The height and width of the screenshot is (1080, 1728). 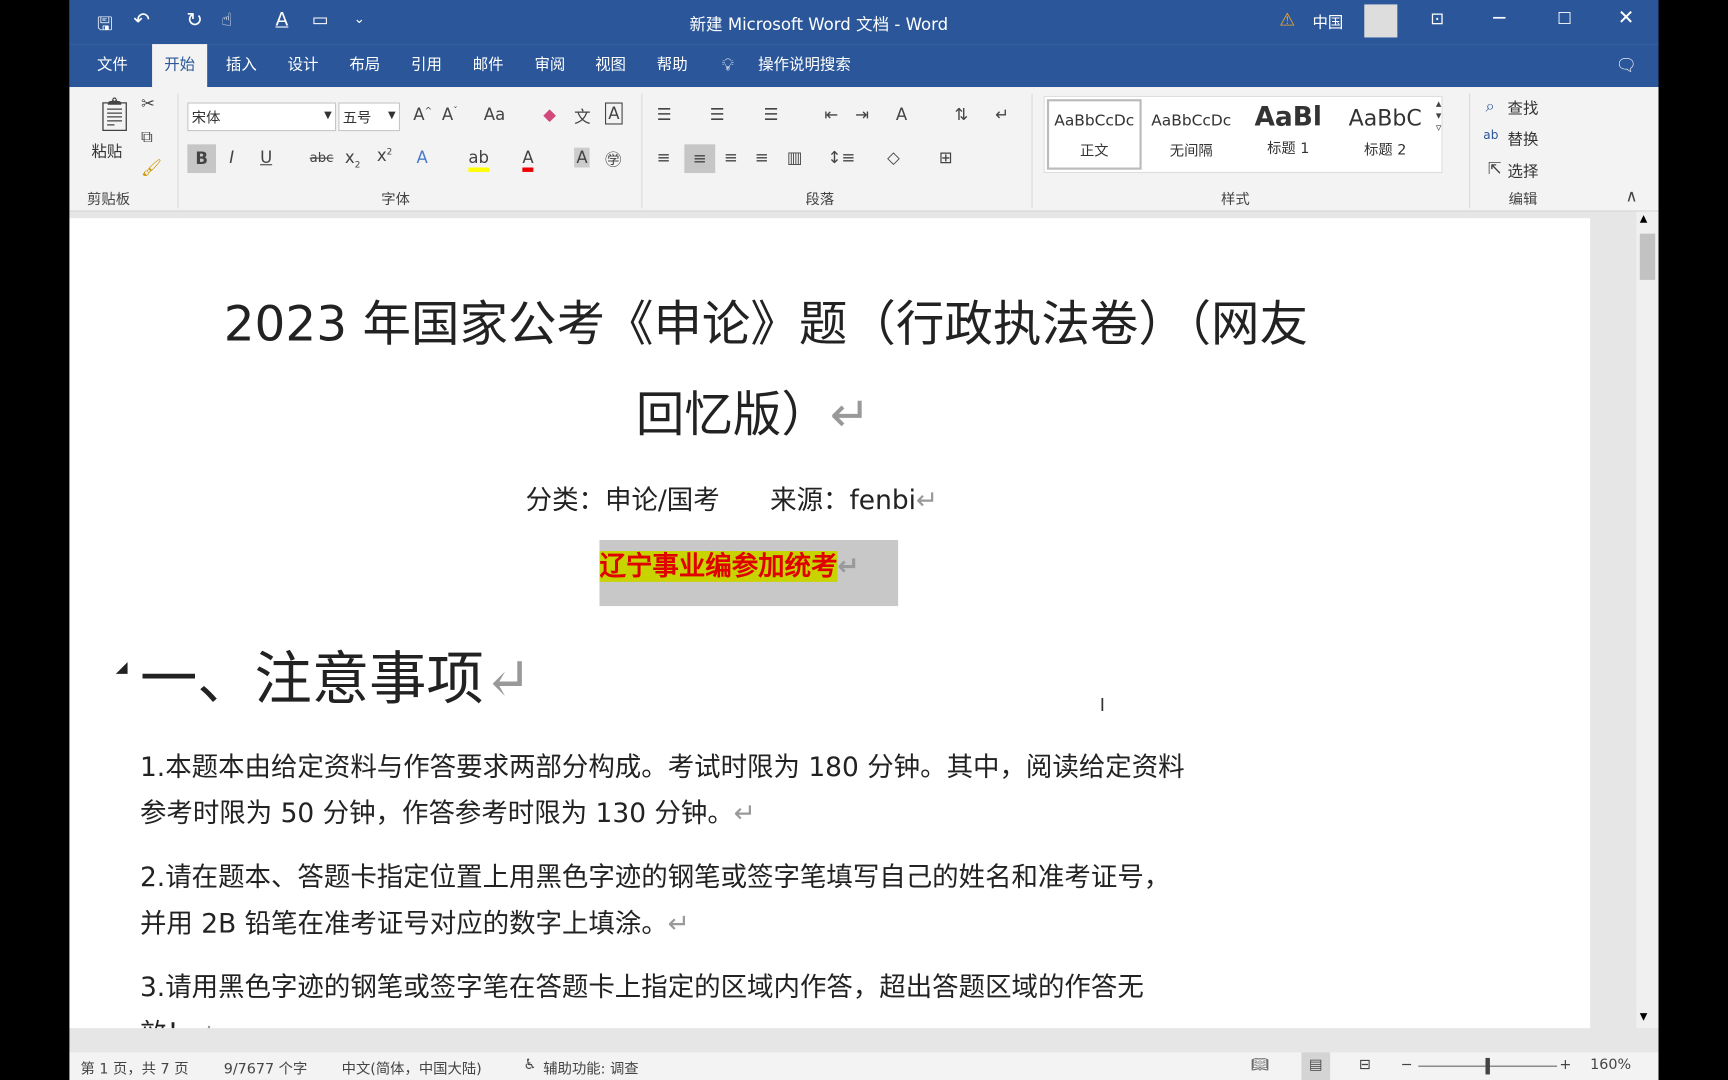 What do you see at coordinates (494, 115) in the screenshot?
I see `change-case-icon: Aa` at bounding box center [494, 115].